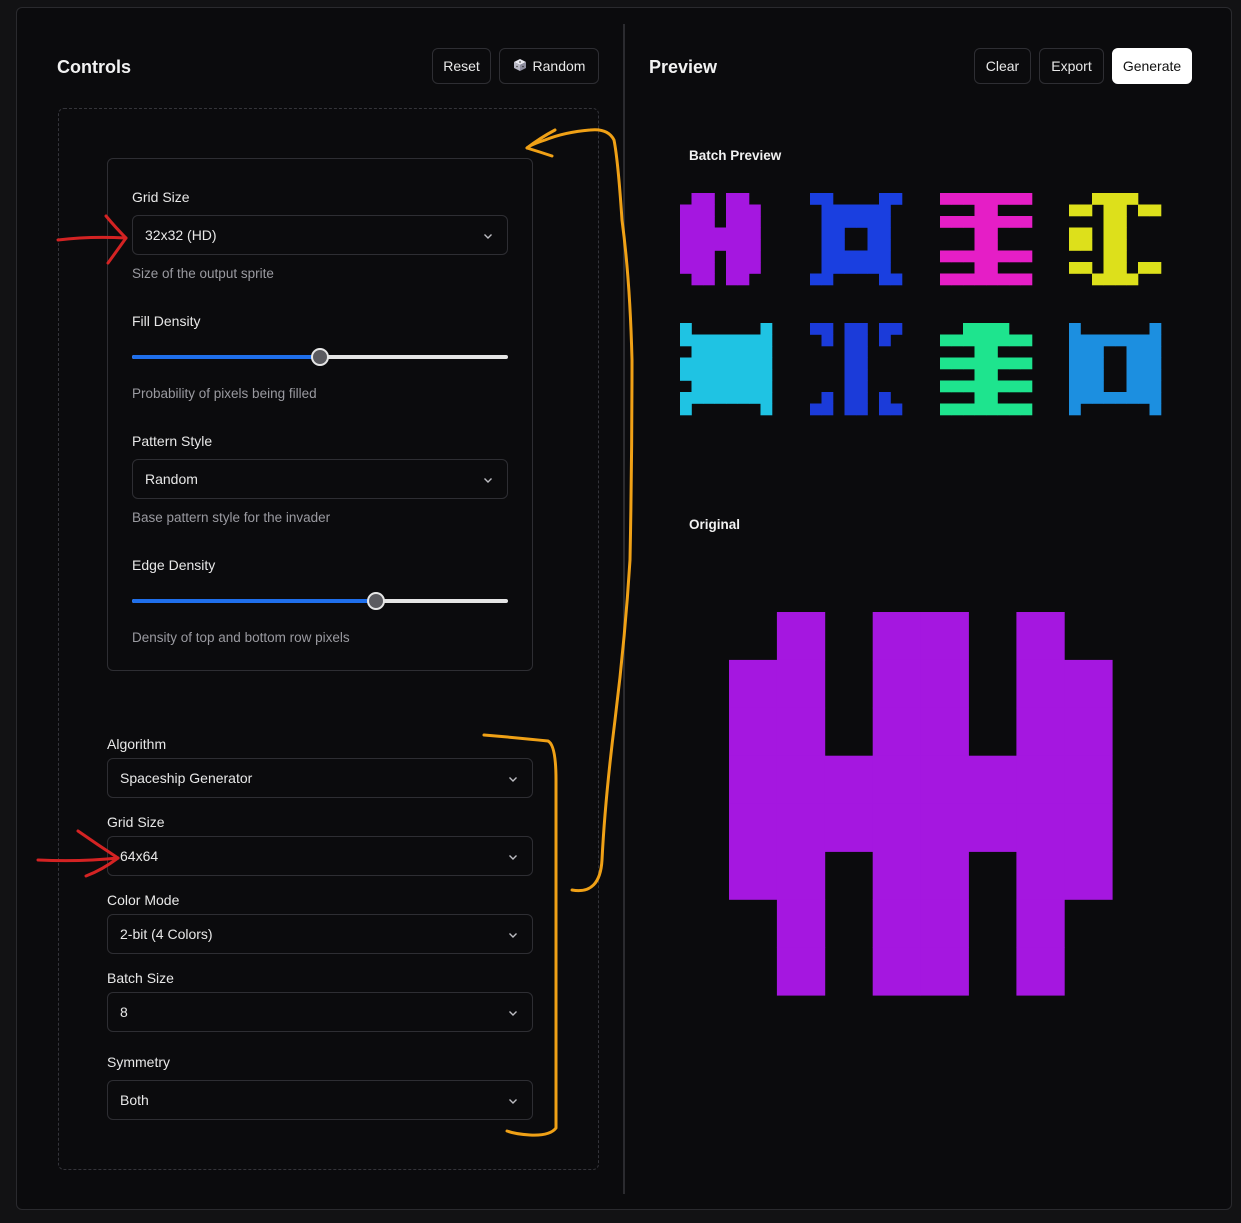 This screenshot has height=1223, width=1241. Describe the element at coordinates (320, 856) in the screenshot. I see `grid-size-2-select: 64x64` at that location.